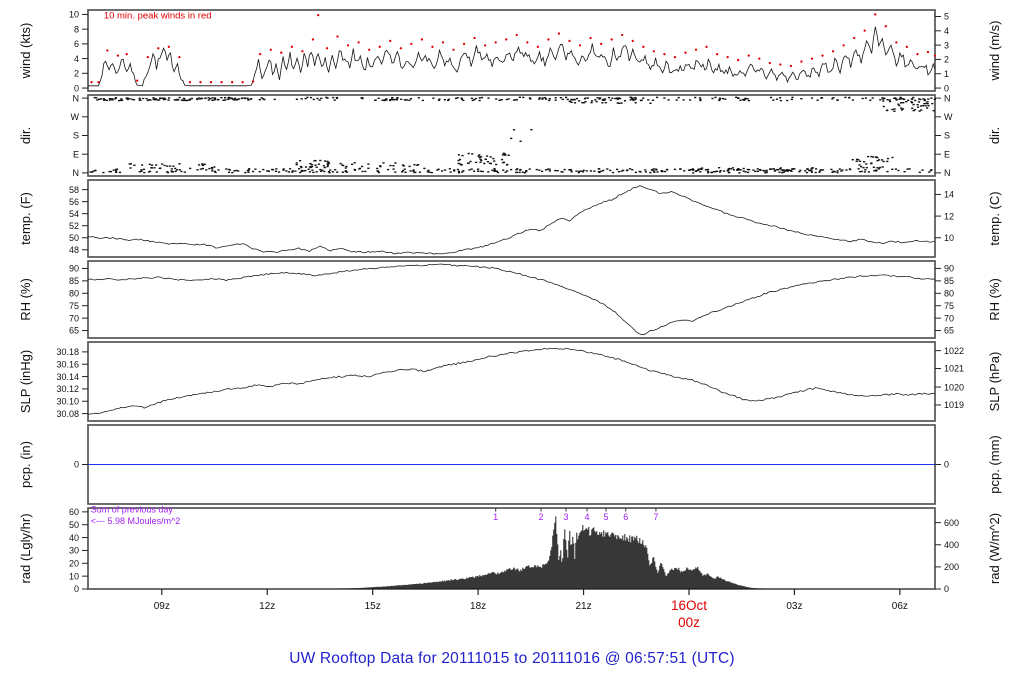 The width and height of the screenshot is (1024, 700). What do you see at coordinates (74, 226) in the screenshot?
I see `temp-ytick-left: 52` at bounding box center [74, 226].